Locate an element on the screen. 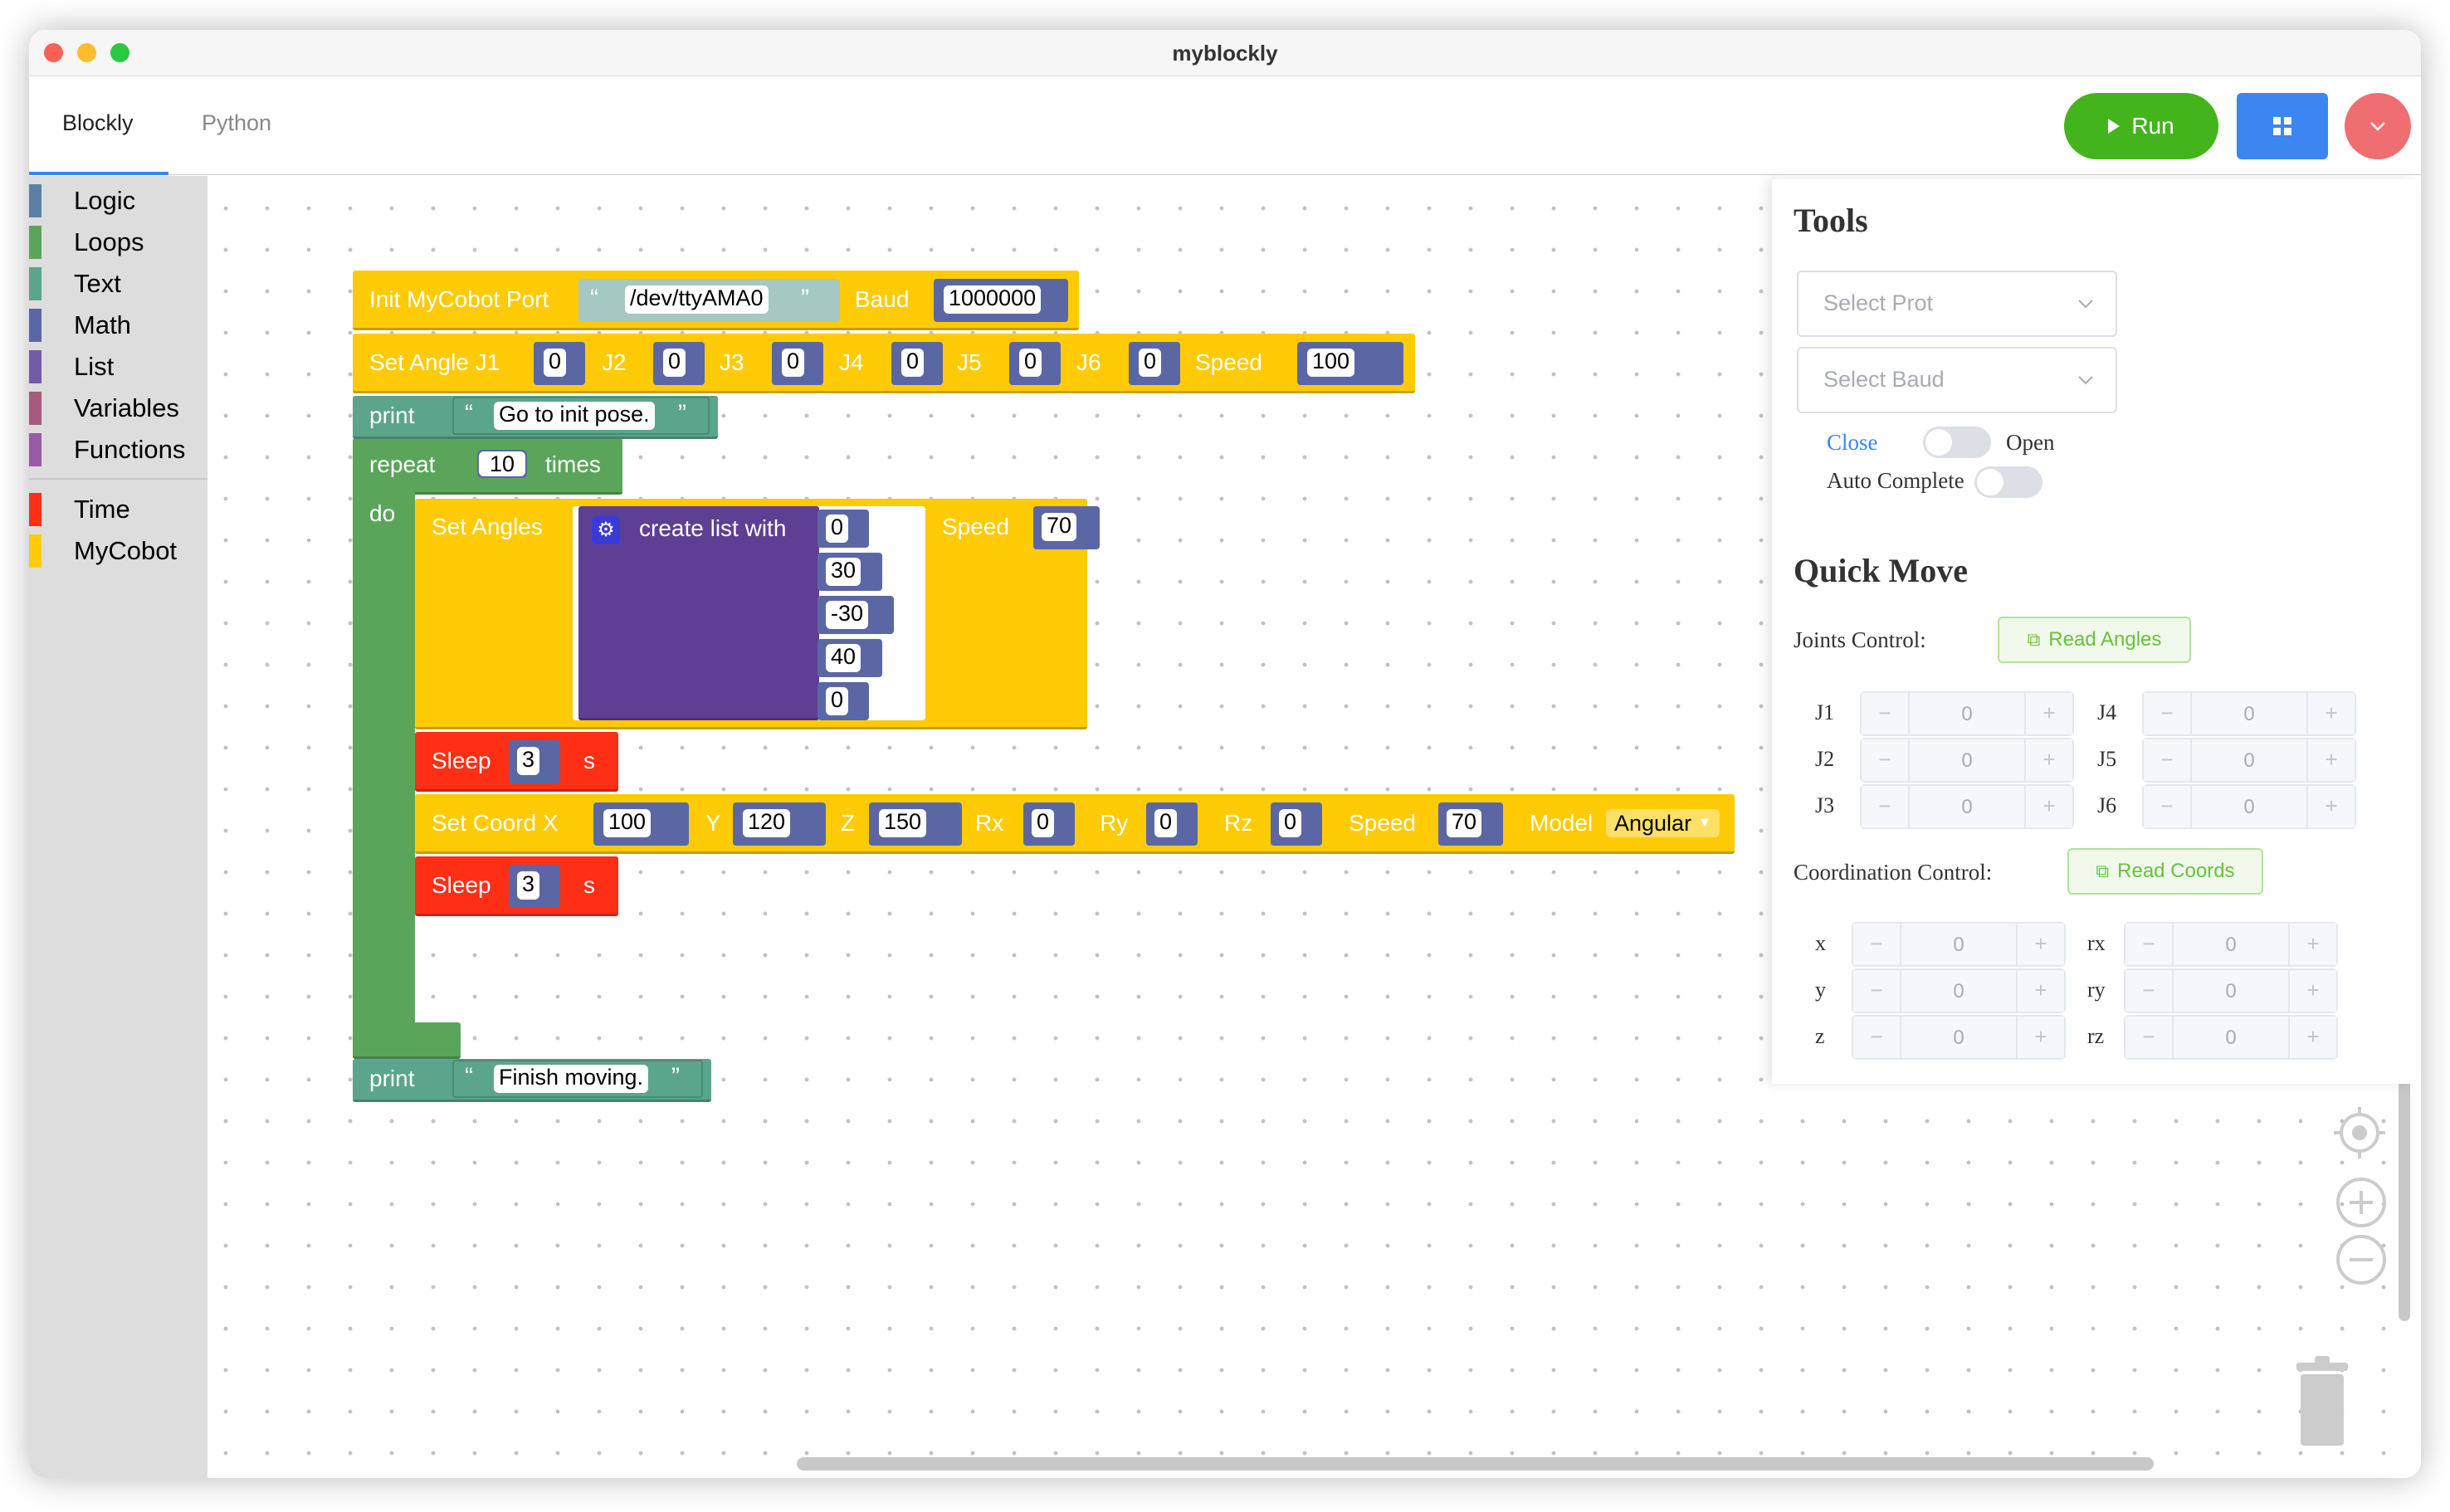 The image size is (2450, 1512). gear-icon: ⚙ is located at coordinates (606, 530).